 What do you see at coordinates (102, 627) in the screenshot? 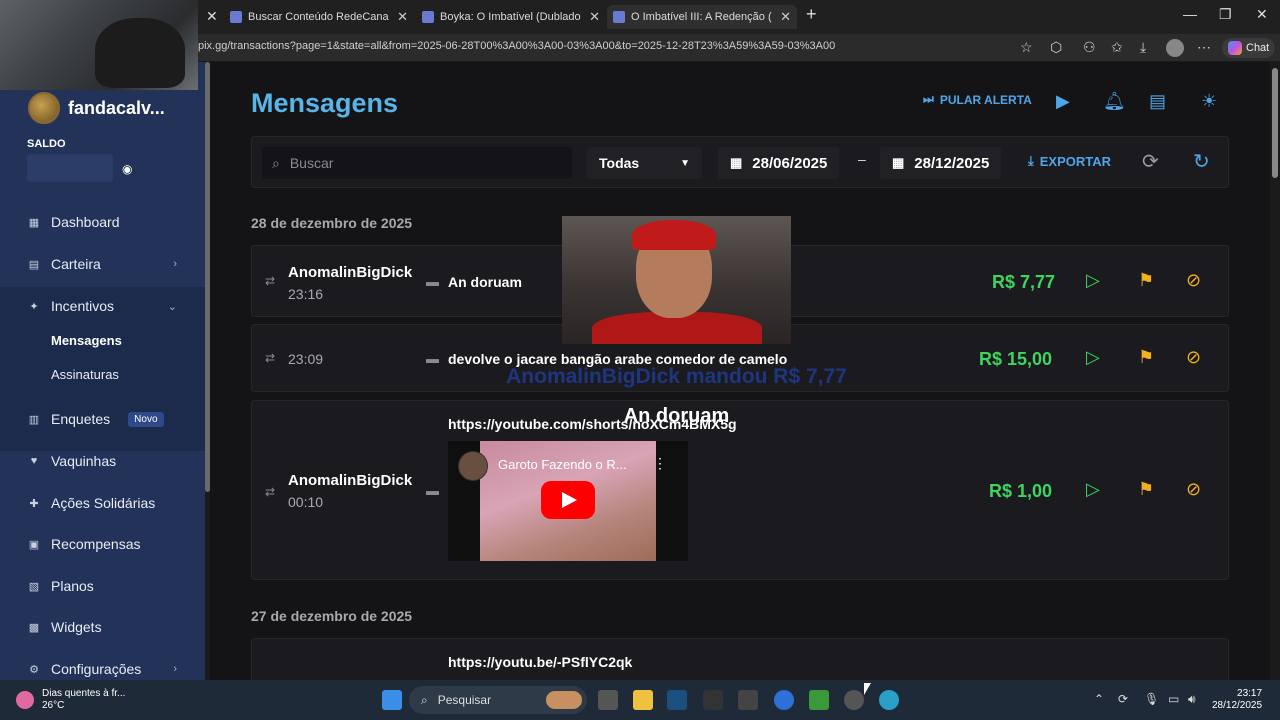
I see `sidebar-item-widgets: ▩ Widgets` at bounding box center [102, 627].